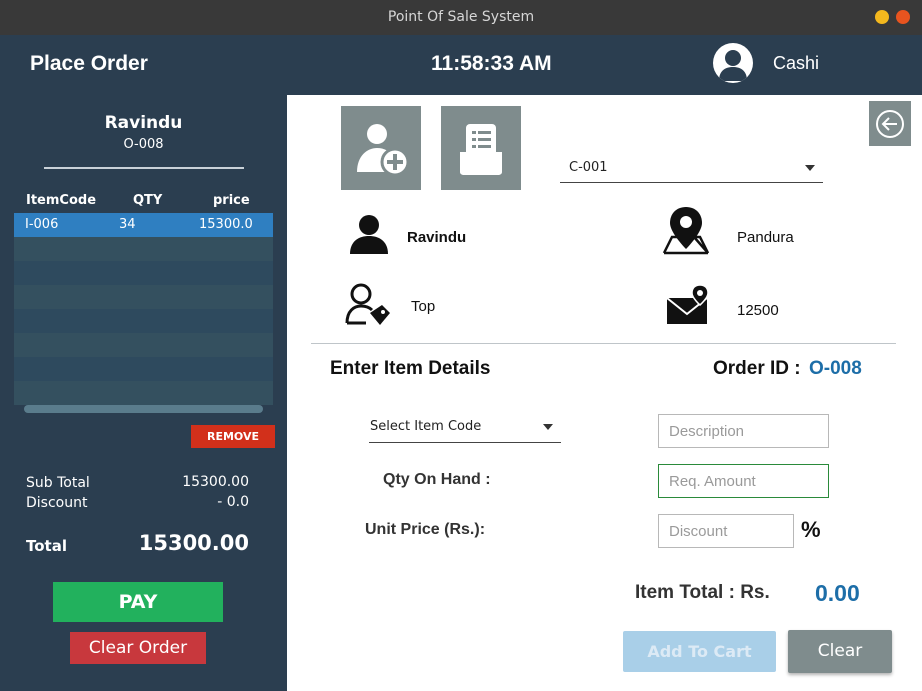  Describe the element at coordinates (233, 436) in the screenshot. I see `remove-button: REMOVE` at that location.